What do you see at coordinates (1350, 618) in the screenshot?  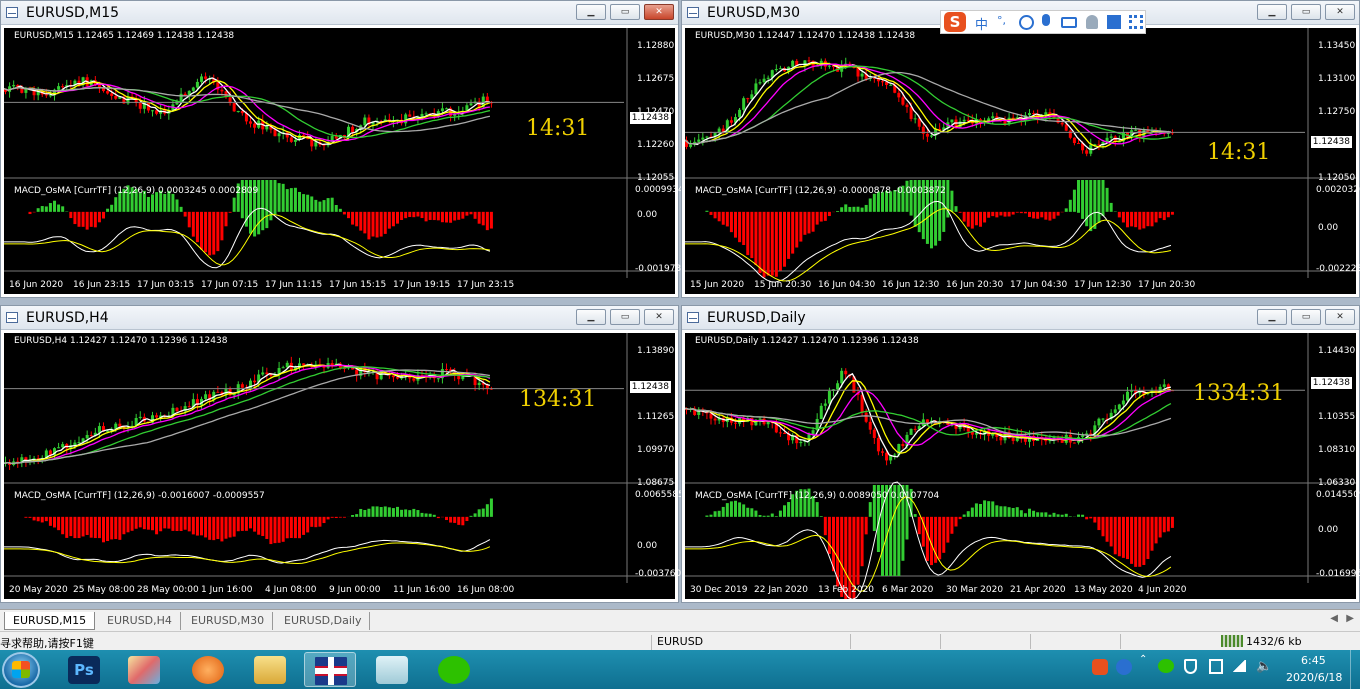 I see `tab-scroll-right-icon: ▶` at bounding box center [1350, 618].